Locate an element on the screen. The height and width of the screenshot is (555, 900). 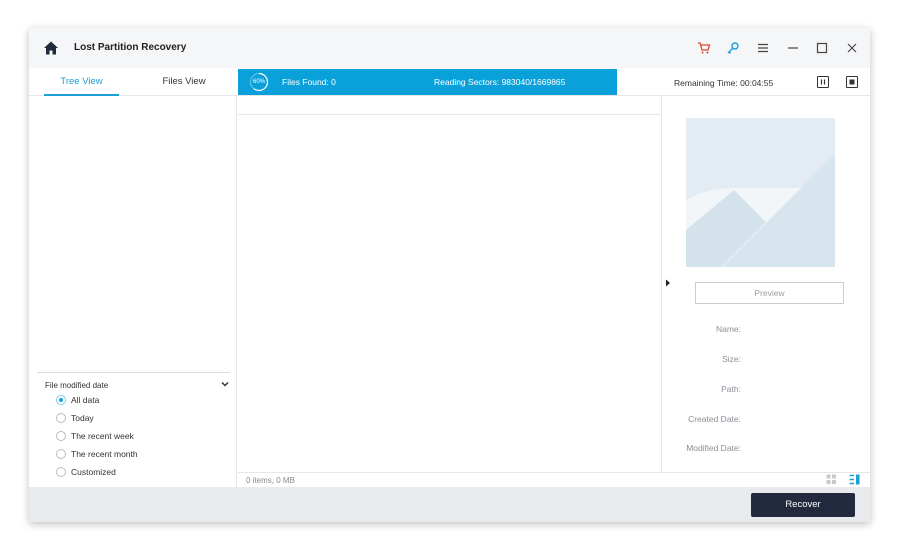
stop-icon is located at coordinates (852, 82).